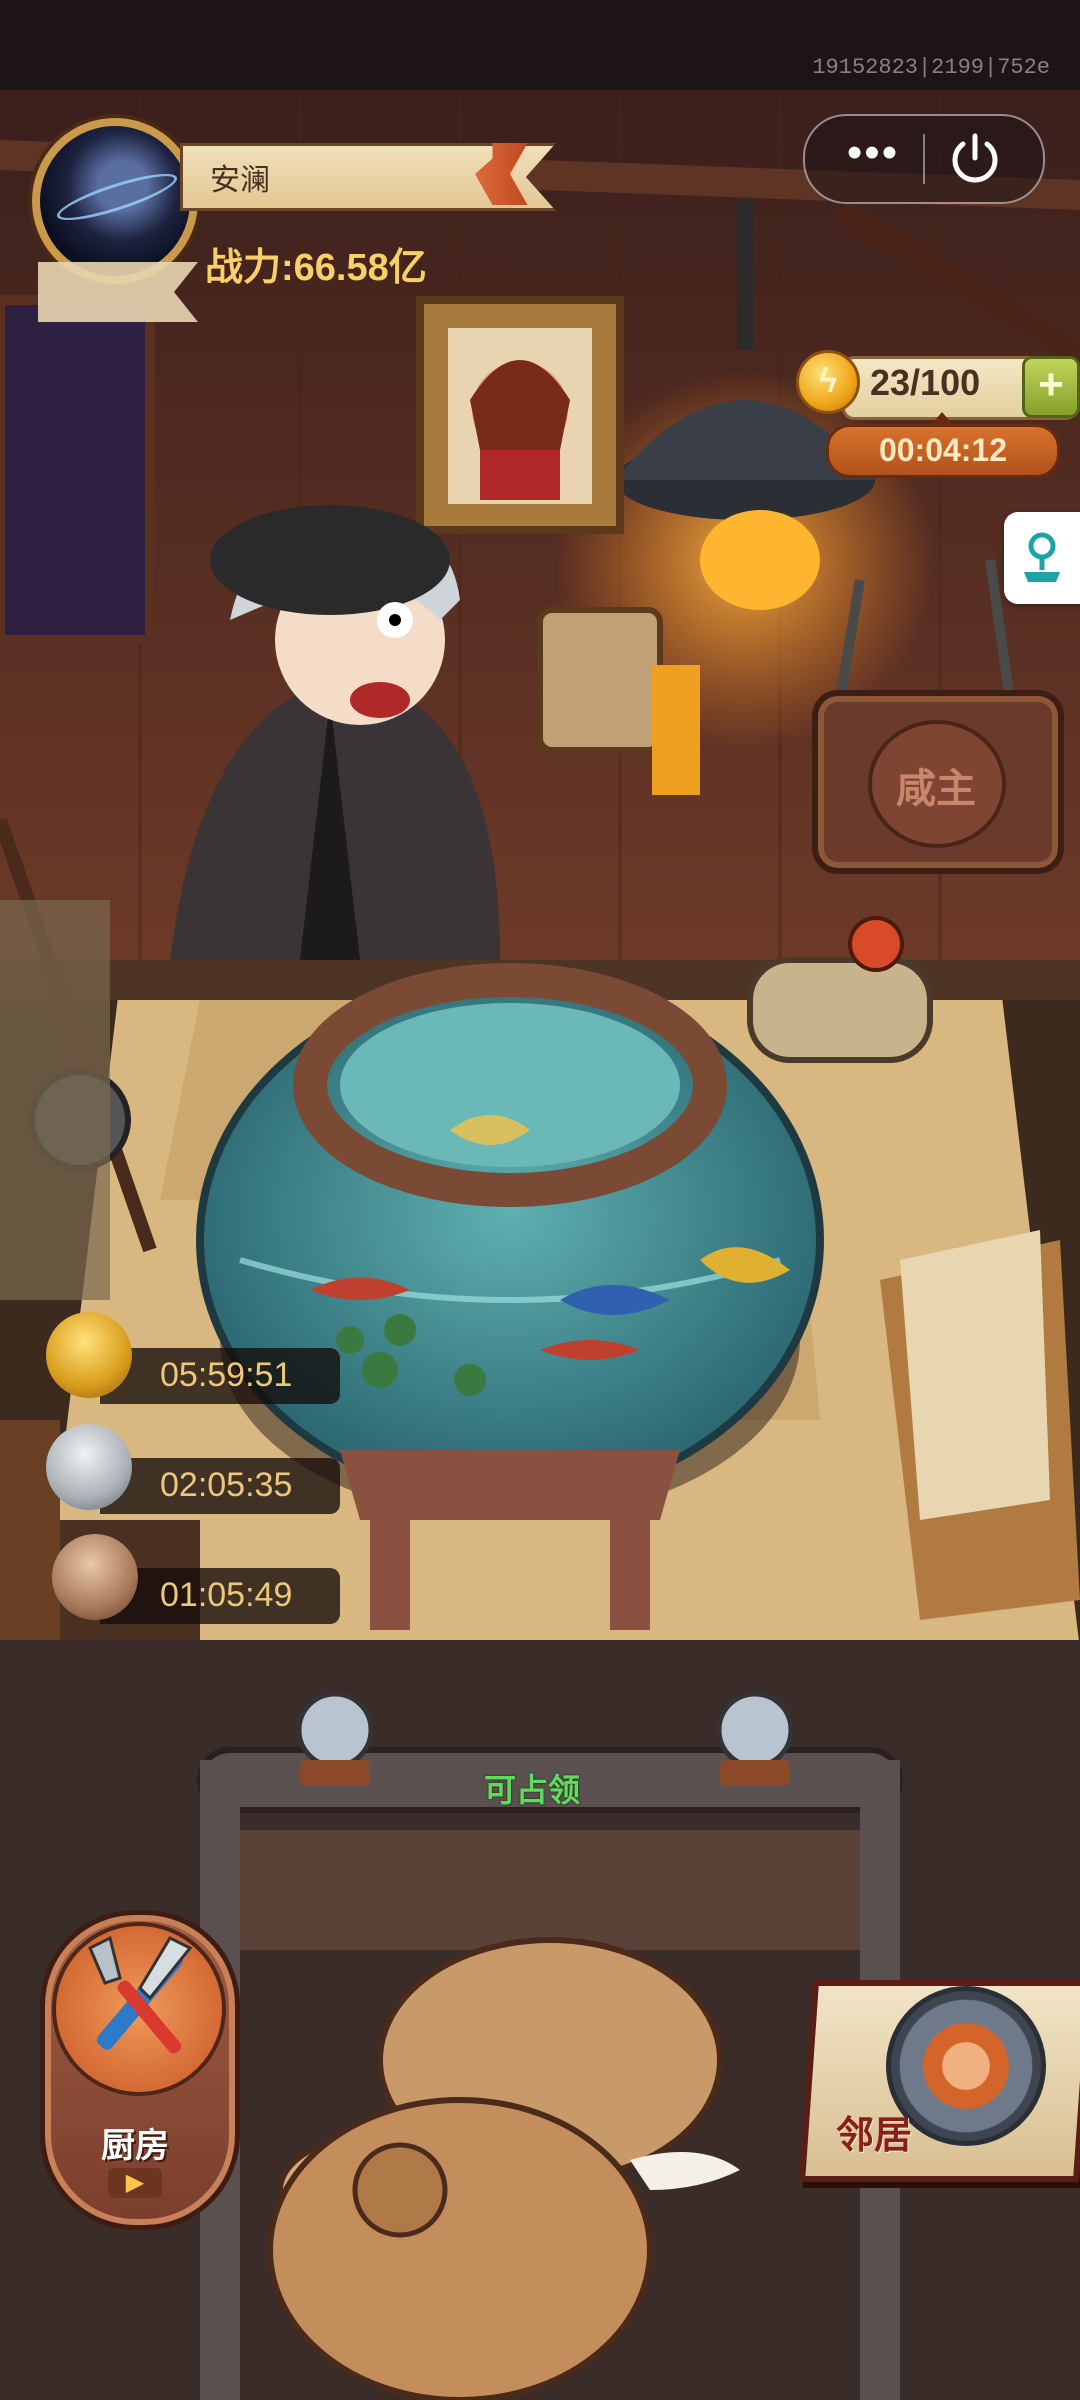 Image resolution: width=1080 pixels, height=2400 pixels. I want to click on mini-program-capsule: •••, so click(924, 159).